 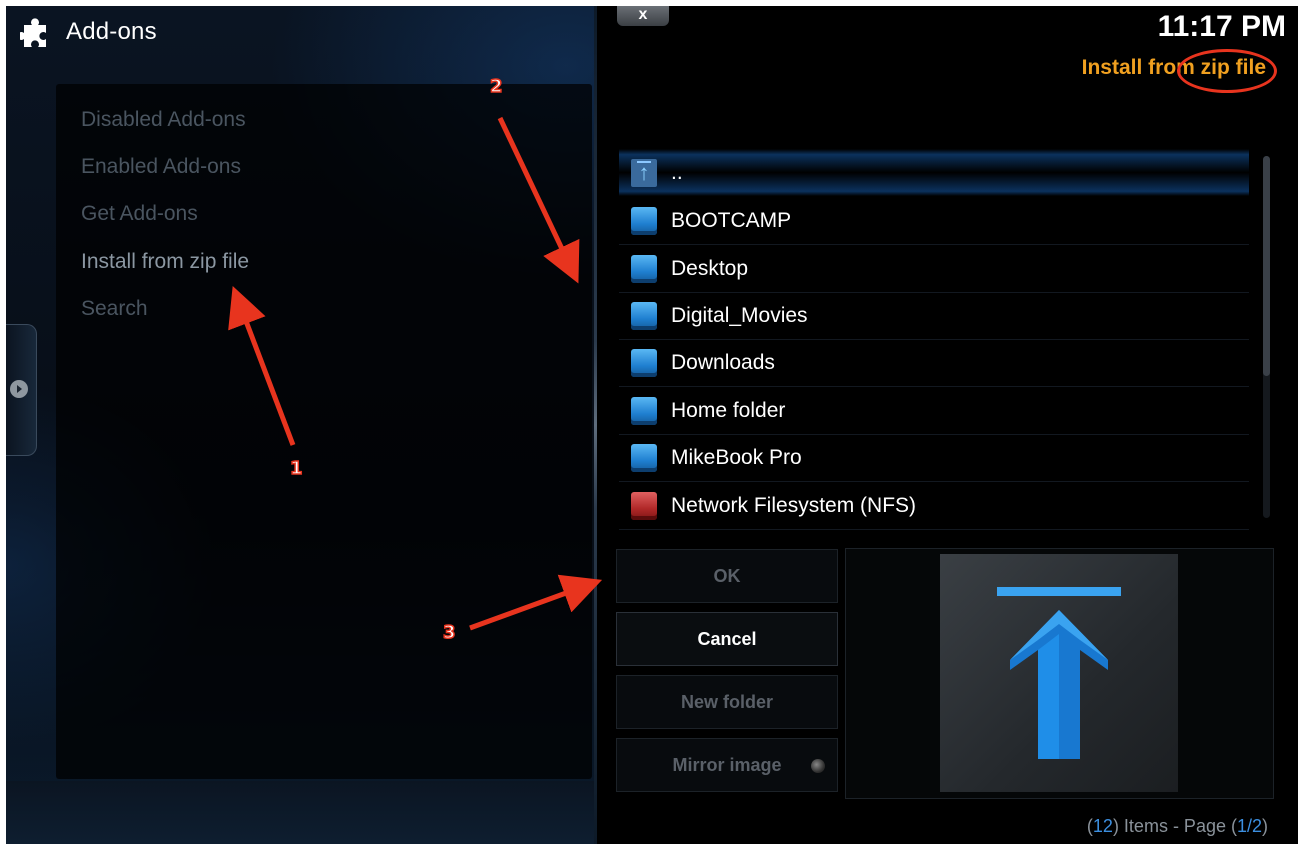 I want to click on file-name: Home folder, so click(x=728, y=410).